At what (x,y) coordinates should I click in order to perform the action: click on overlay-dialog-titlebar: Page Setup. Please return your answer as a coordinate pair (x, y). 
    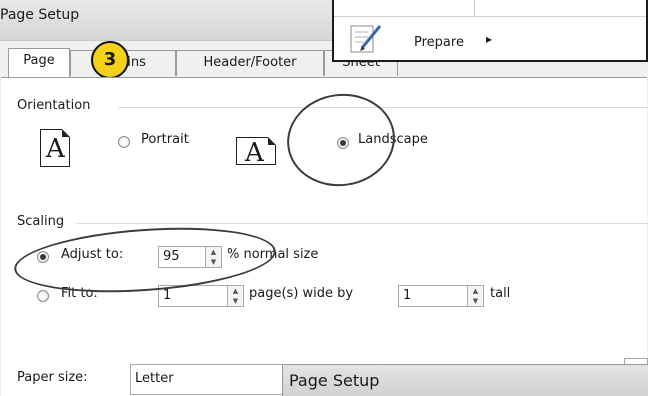
    Looking at the image, I should click on (465, 380).